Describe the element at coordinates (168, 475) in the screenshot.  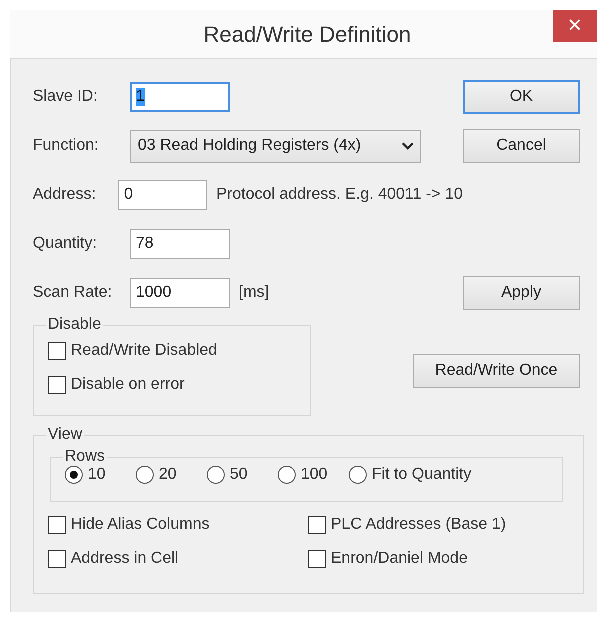
I see `radio-label: 20` at that location.